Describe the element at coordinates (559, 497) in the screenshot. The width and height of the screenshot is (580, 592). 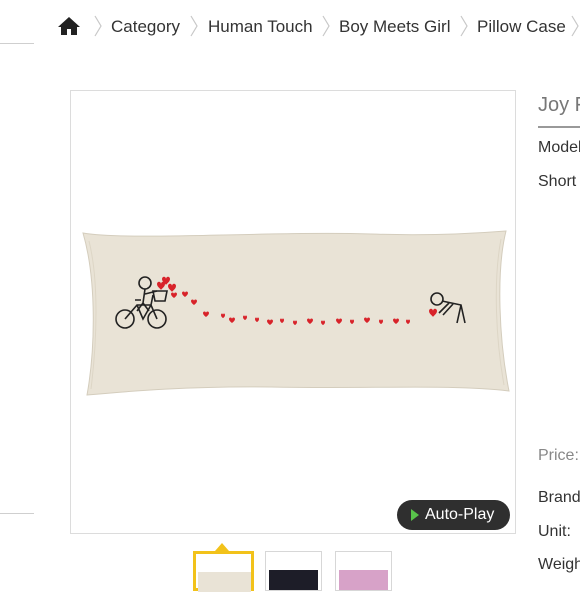
I see `brand-label: Brand` at that location.